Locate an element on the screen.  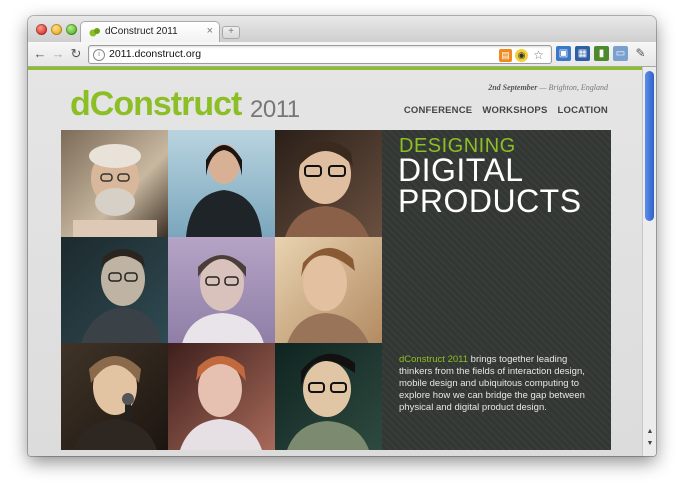
window-icon: ▦ is located at coordinates (582, 53).